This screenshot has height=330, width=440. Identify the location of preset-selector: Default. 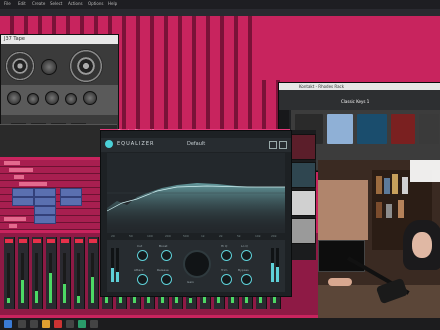
(196, 144).